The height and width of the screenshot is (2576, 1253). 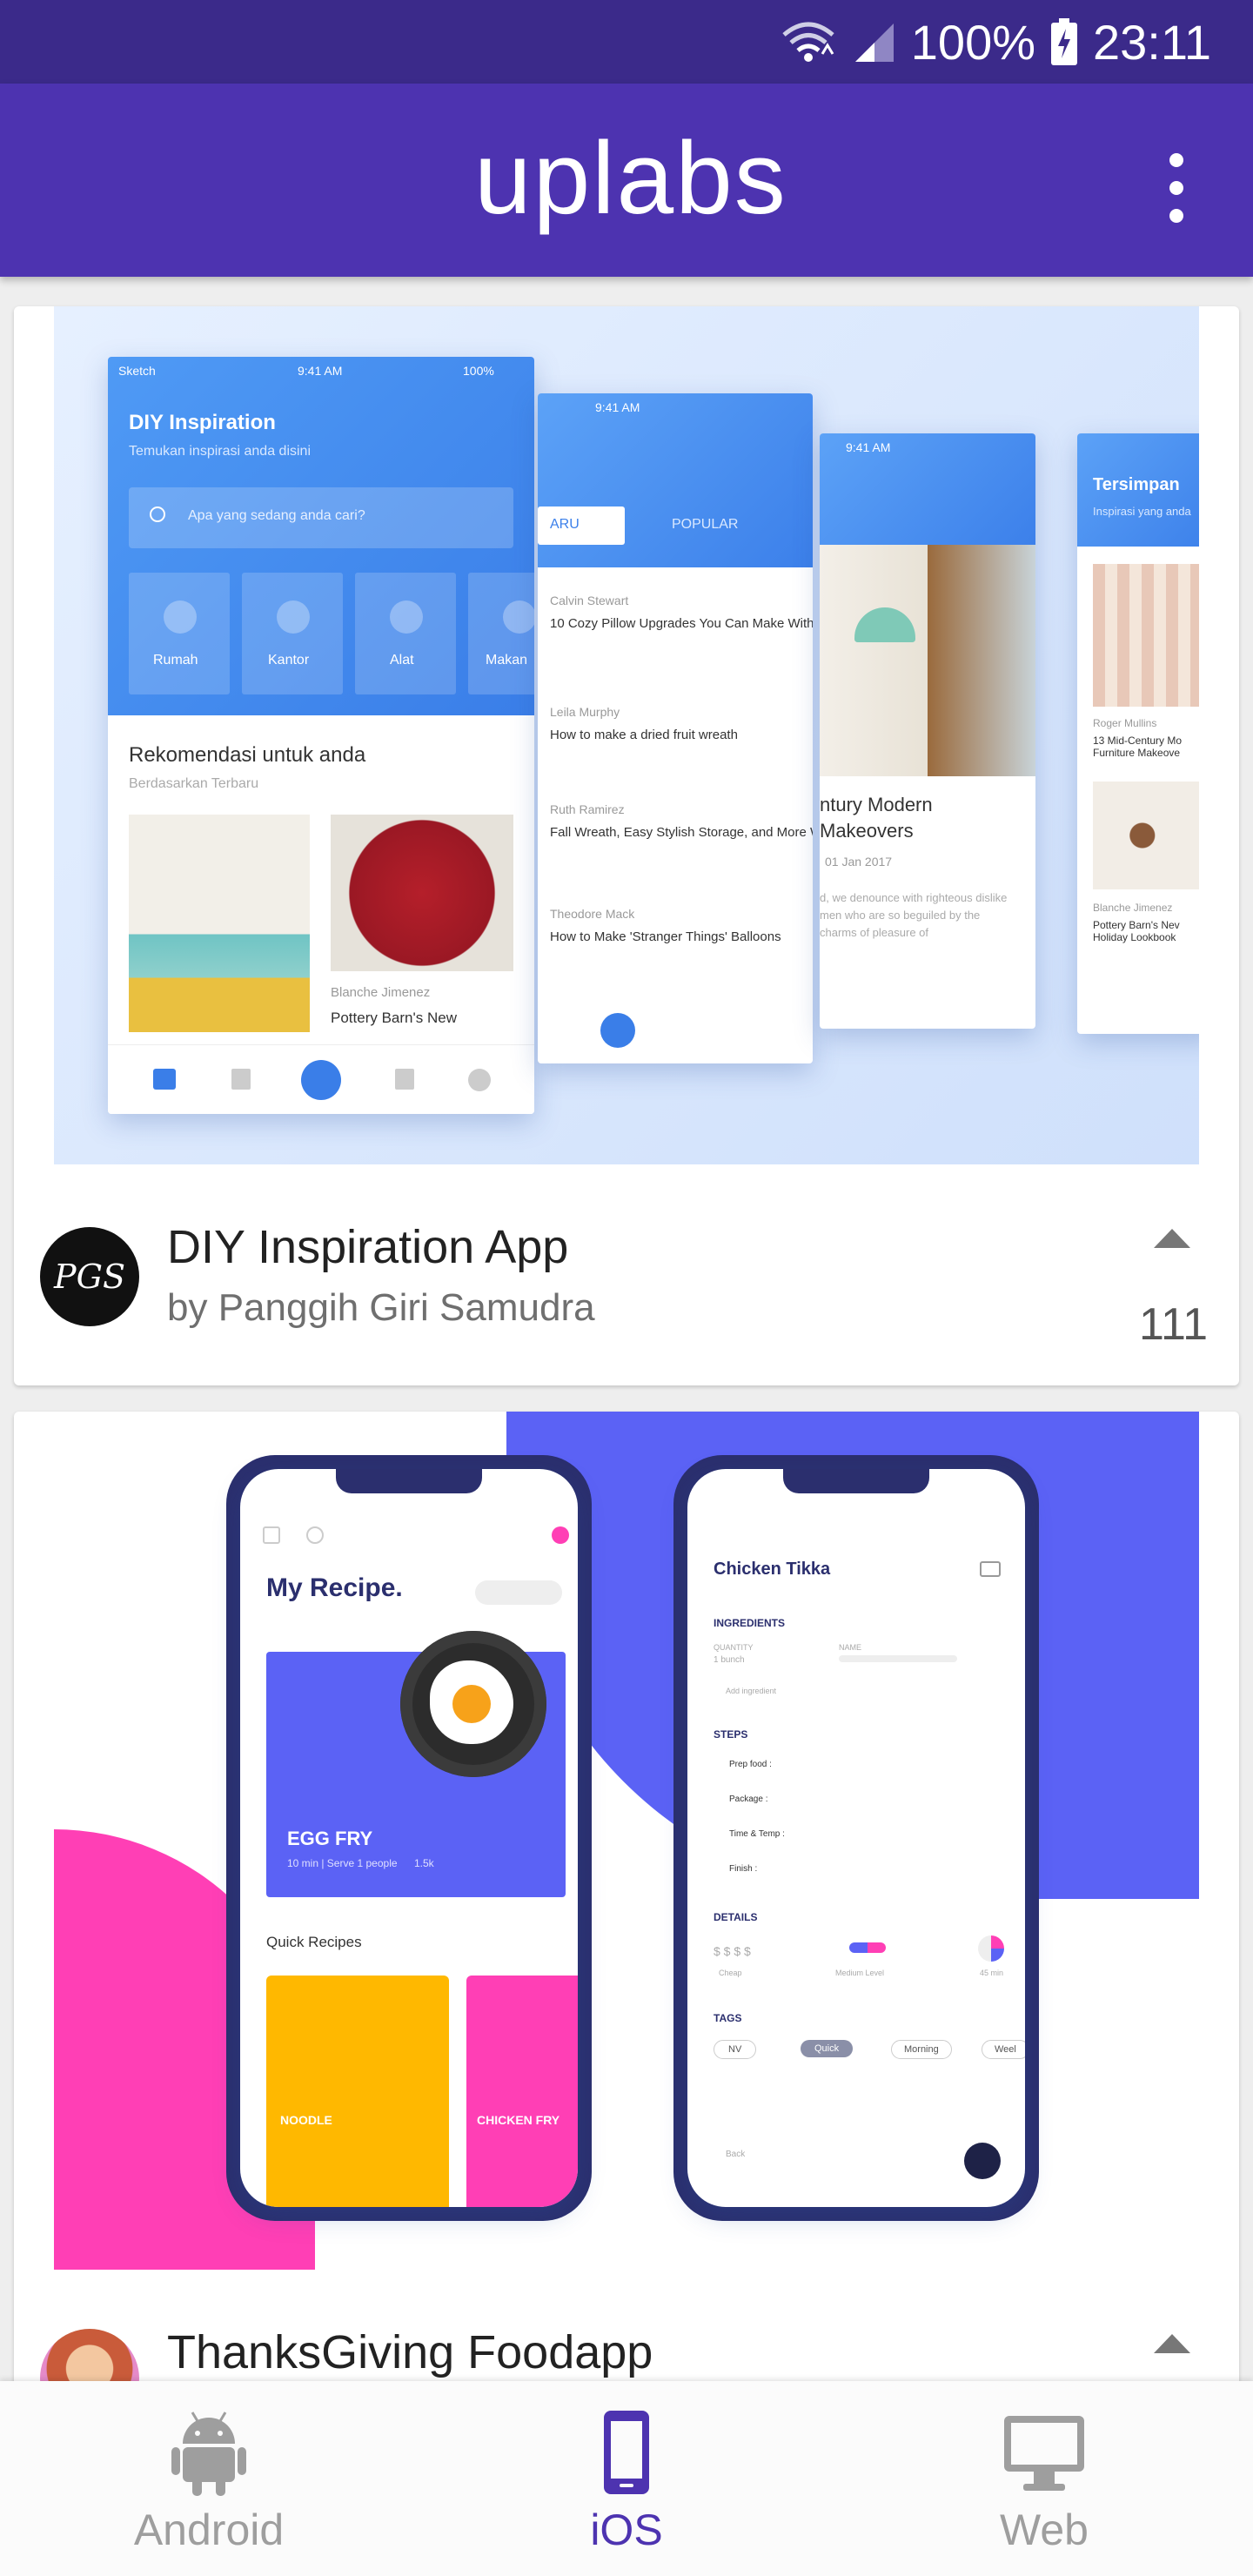 I want to click on mockup-quick-chicken: CHICKEN FRY, so click(x=518, y=2120).